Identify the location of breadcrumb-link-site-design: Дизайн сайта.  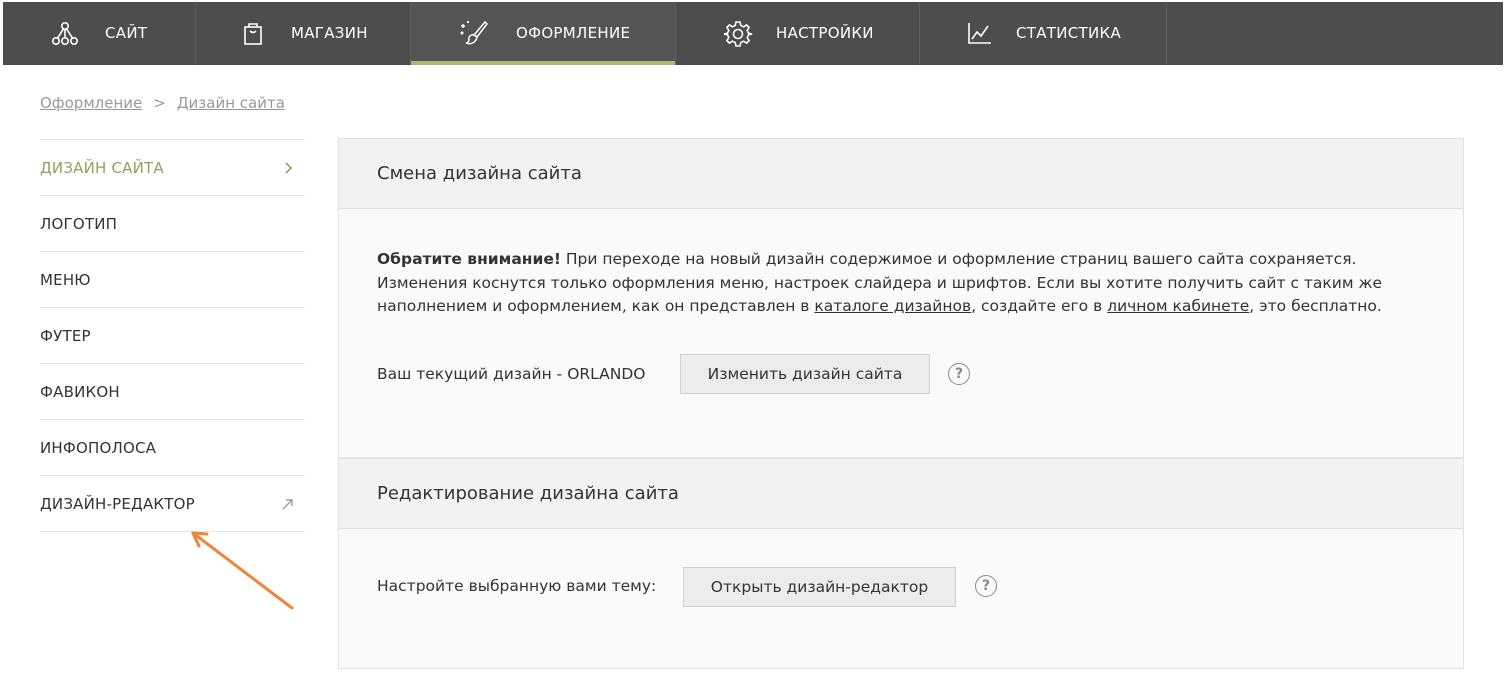
(231, 103).